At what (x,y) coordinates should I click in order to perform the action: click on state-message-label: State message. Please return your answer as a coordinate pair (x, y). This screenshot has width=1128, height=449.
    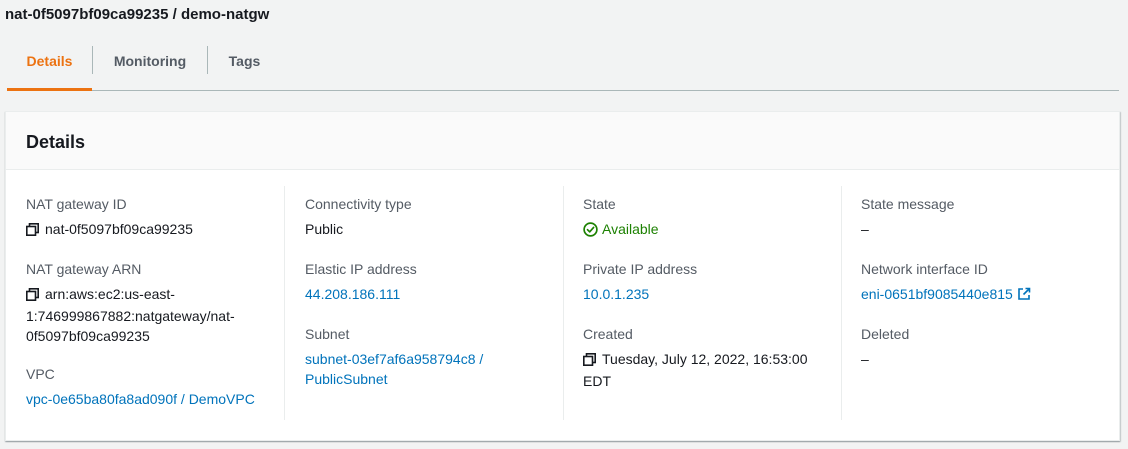
    Looking at the image, I should click on (908, 204).